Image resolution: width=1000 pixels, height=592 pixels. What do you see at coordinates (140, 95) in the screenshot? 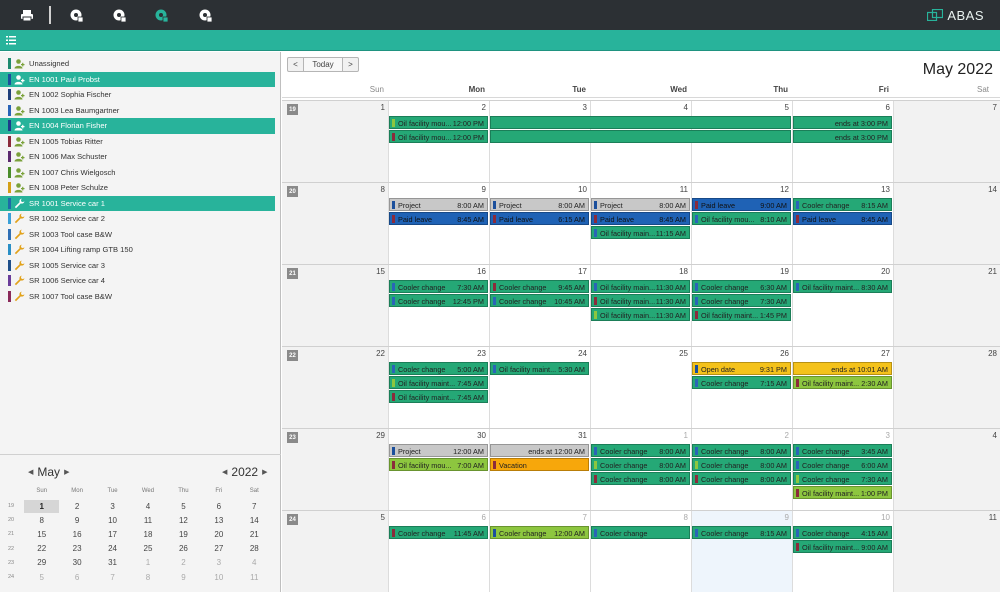
I see `resource-item: EN 1002 Sophia Fischer` at bounding box center [140, 95].